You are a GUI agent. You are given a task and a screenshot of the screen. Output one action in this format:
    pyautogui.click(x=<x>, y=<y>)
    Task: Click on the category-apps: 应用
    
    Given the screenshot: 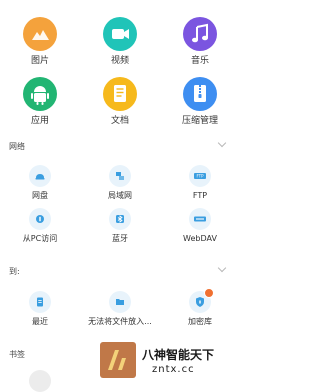 What is the action you would take?
    pyautogui.click(x=40, y=107)
    